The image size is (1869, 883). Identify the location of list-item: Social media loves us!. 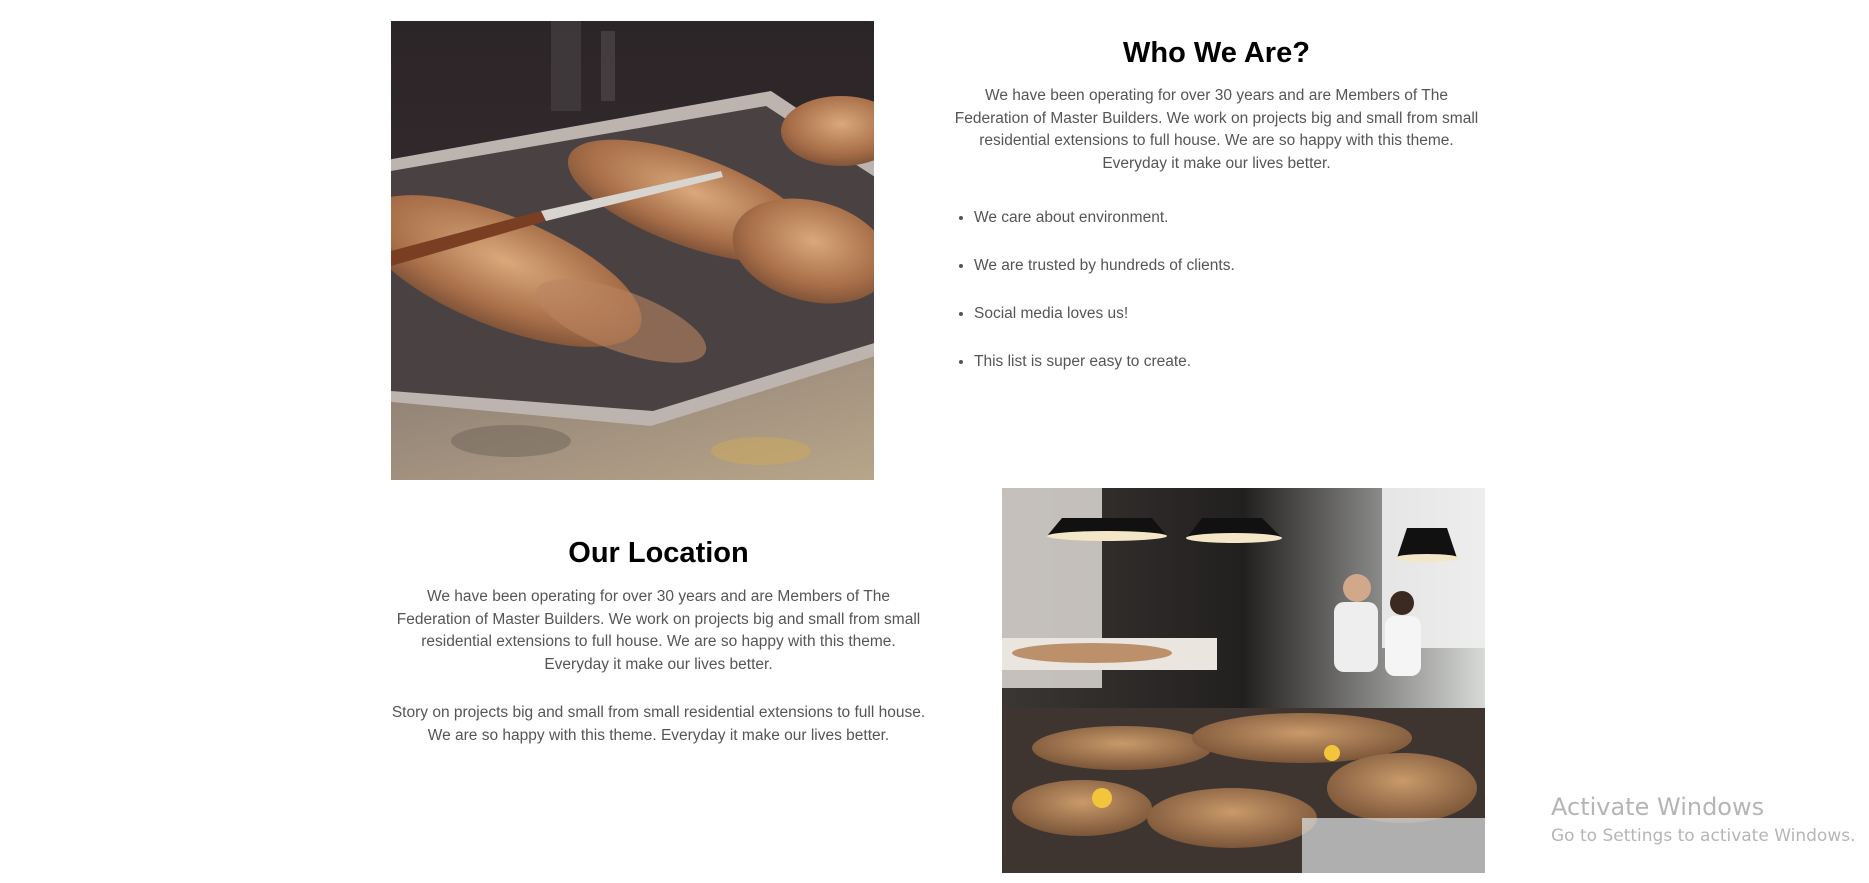
(1228, 327).